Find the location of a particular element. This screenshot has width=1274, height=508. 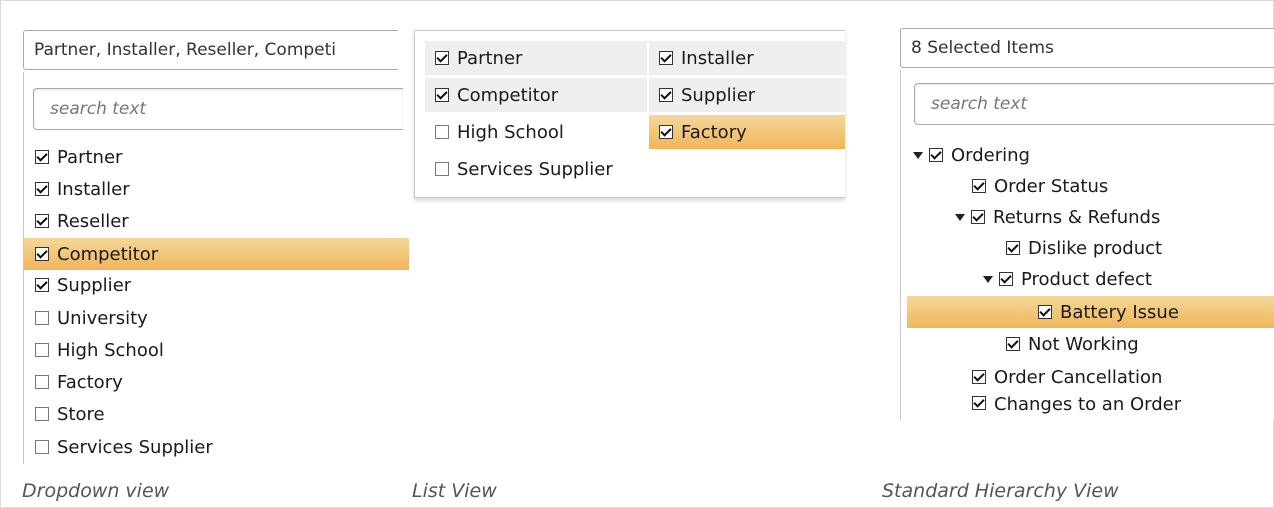

list-item: Competitor is located at coordinates (536, 95).